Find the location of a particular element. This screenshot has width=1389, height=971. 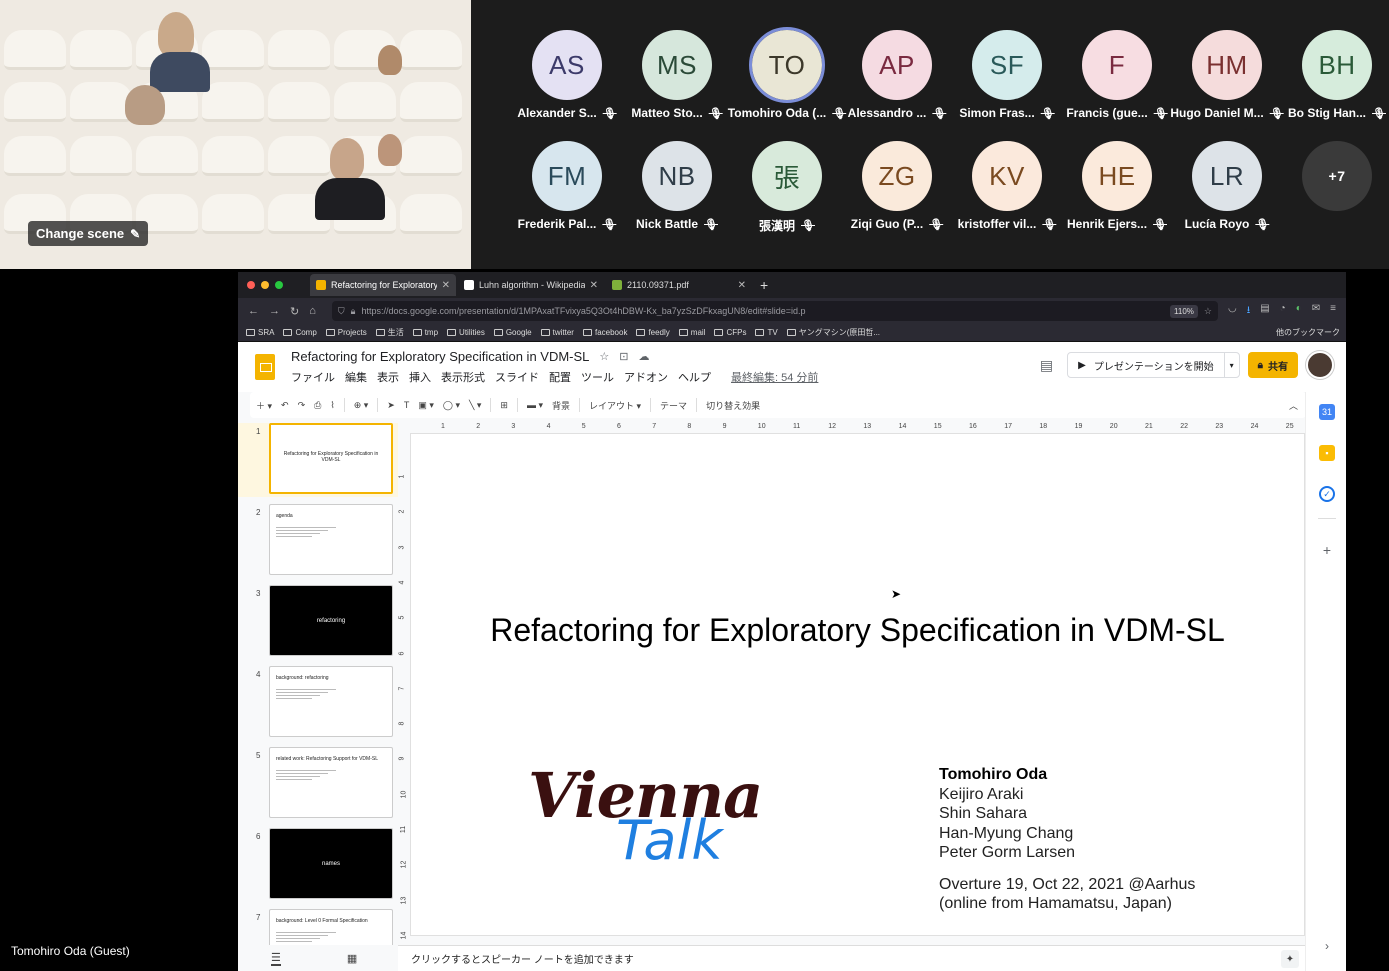

bookmark-item: Utilities is located at coordinates (466, 332).